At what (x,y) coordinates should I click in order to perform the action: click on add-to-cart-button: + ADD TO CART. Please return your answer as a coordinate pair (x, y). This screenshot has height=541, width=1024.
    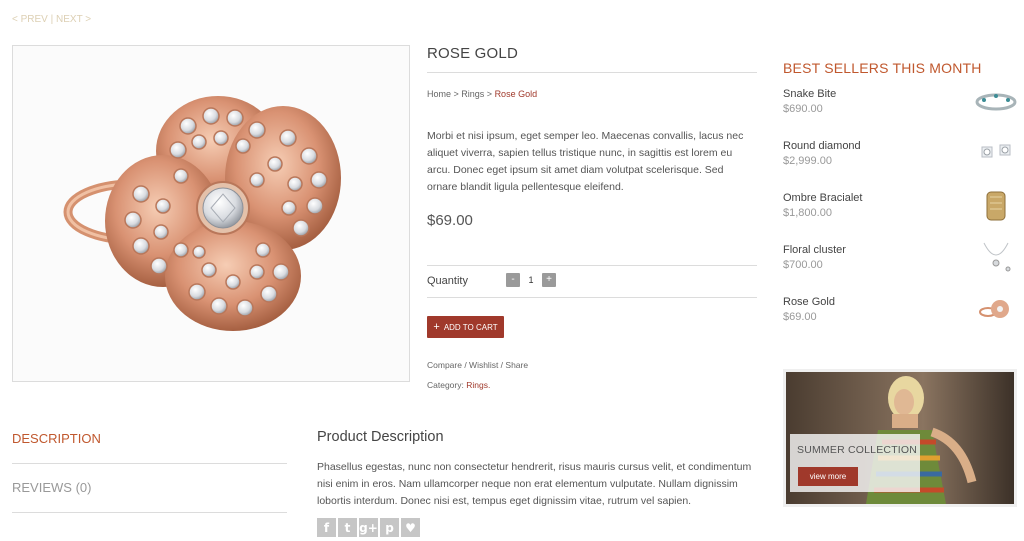
    Looking at the image, I should click on (465, 327).